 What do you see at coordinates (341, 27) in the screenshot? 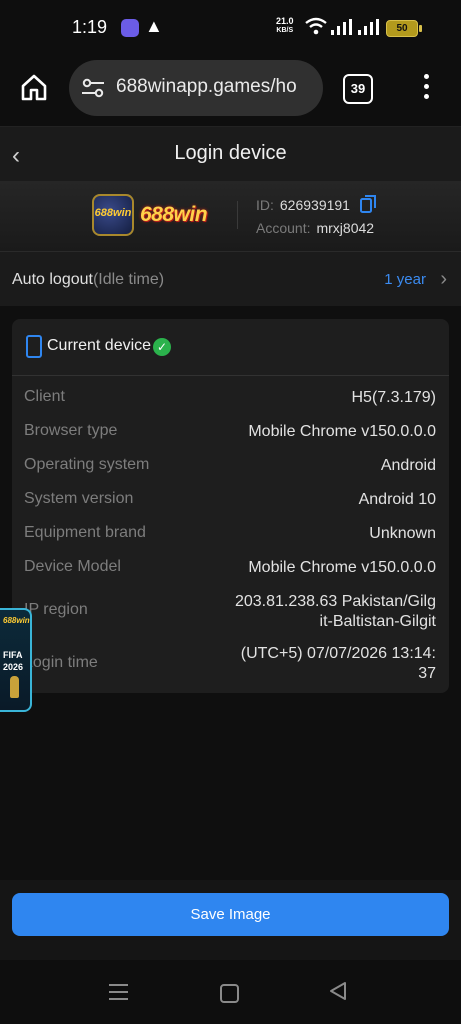
I see `signal-icon` at bounding box center [341, 27].